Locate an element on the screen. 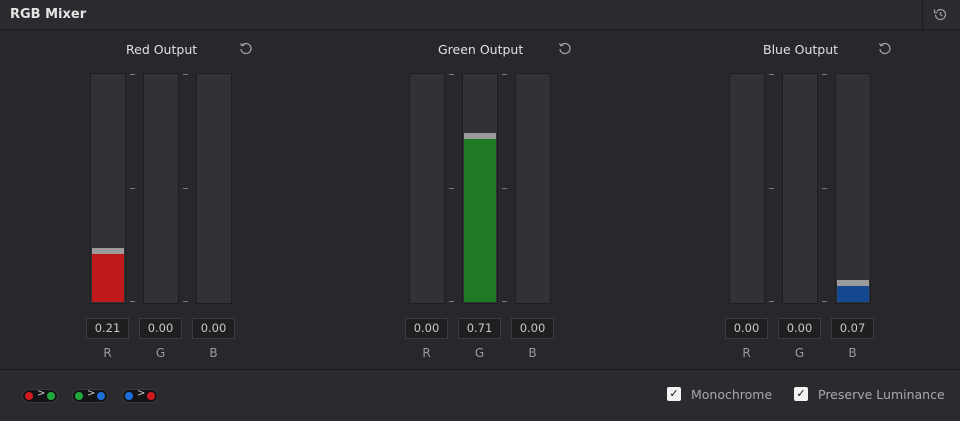  monochrome-label: Monochrome is located at coordinates (732, 394).